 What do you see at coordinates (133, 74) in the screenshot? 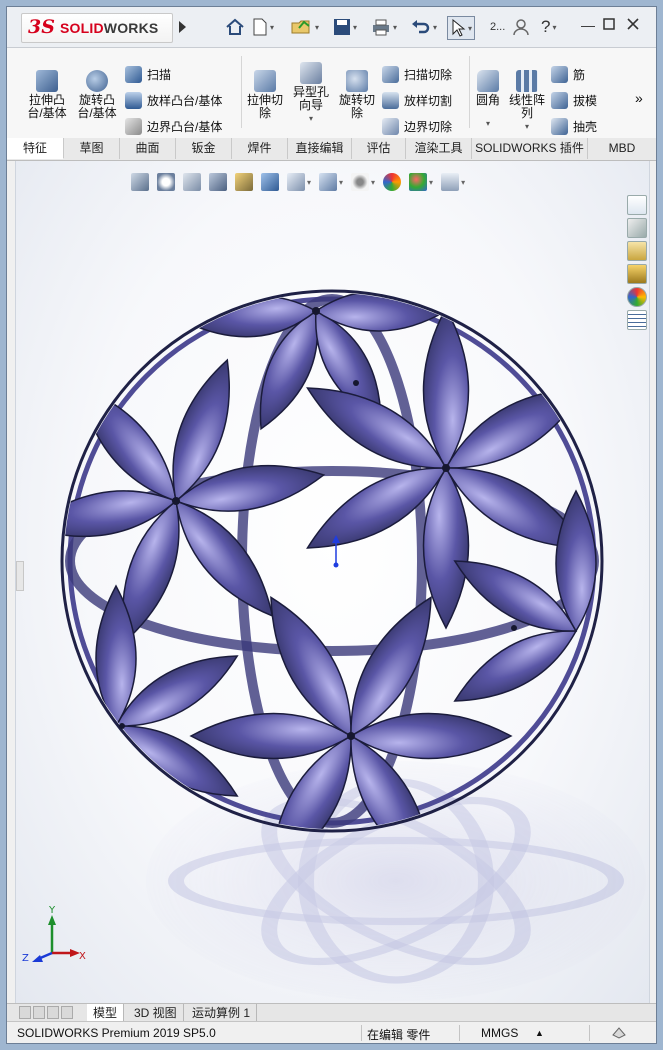
I see `sweep-icon` at bounding box center [133, 74].